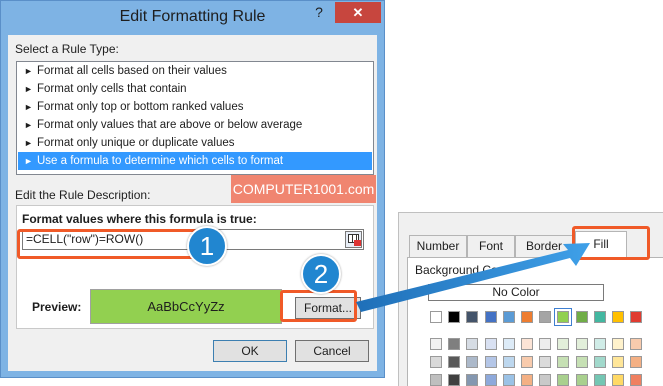  I want to click on arrow-icon, so click(473, 277).